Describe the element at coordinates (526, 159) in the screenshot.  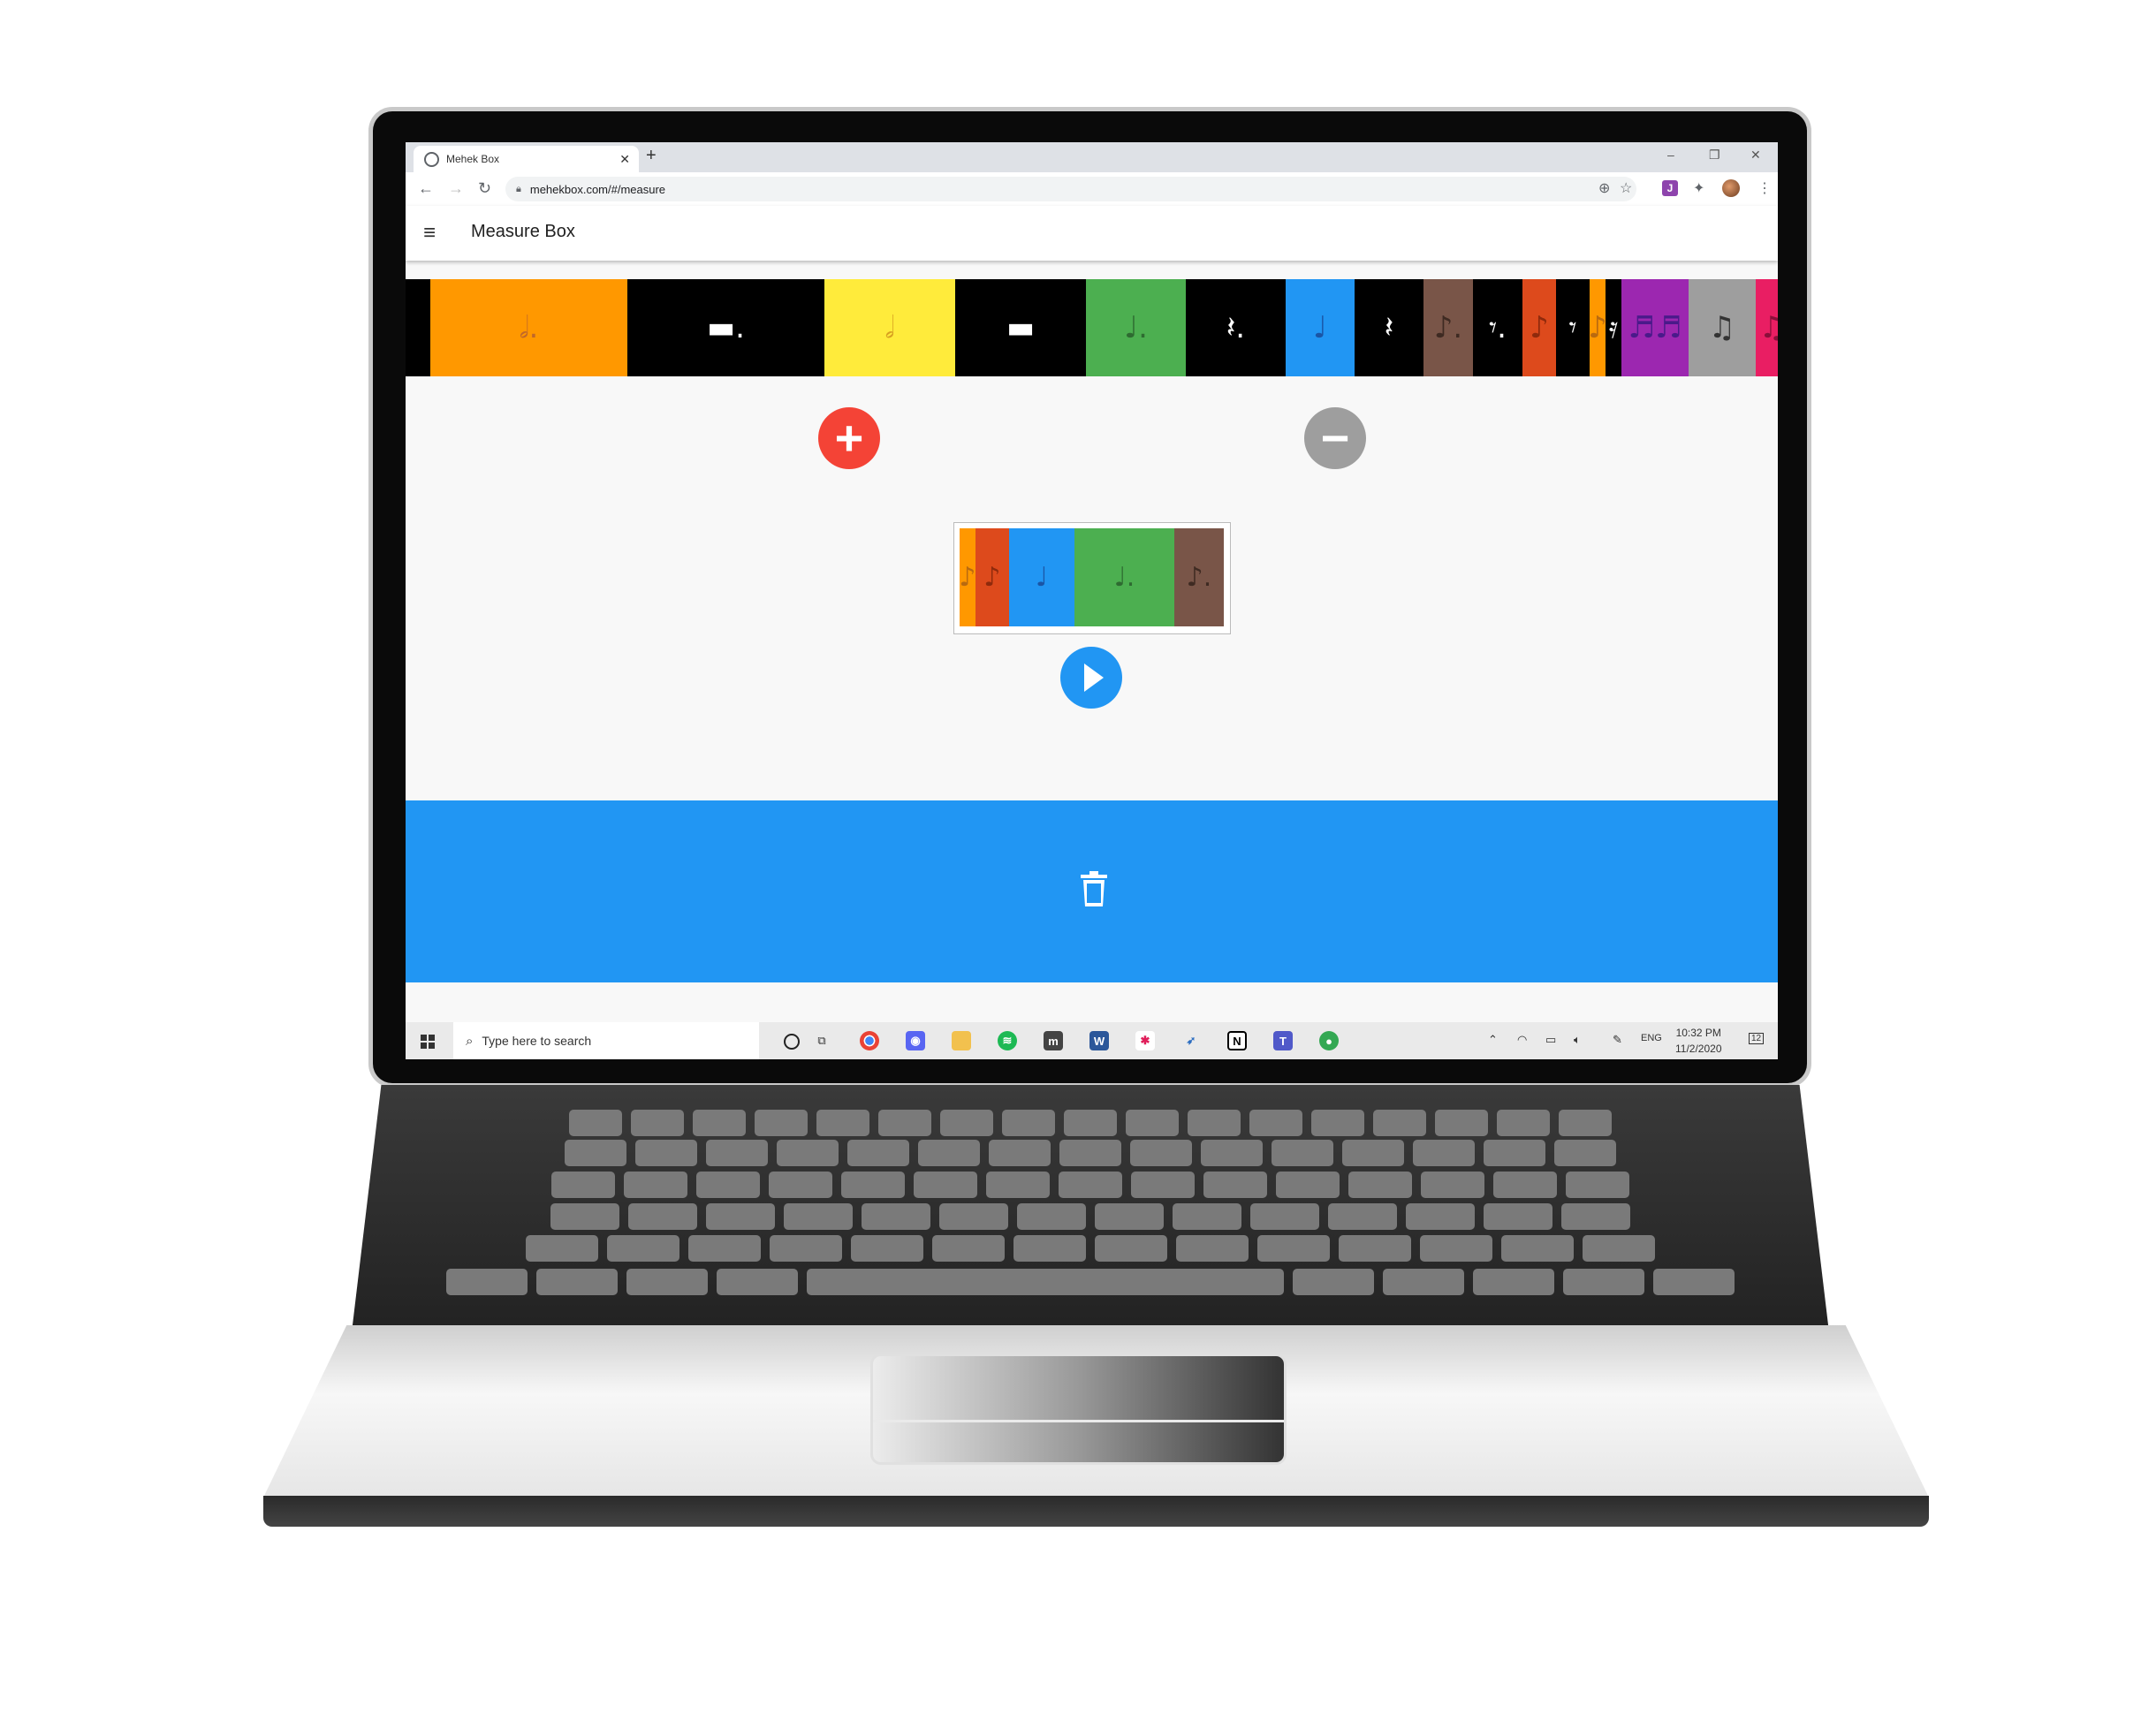
I see `browser-tab: Mehek Box ✕` at that location.